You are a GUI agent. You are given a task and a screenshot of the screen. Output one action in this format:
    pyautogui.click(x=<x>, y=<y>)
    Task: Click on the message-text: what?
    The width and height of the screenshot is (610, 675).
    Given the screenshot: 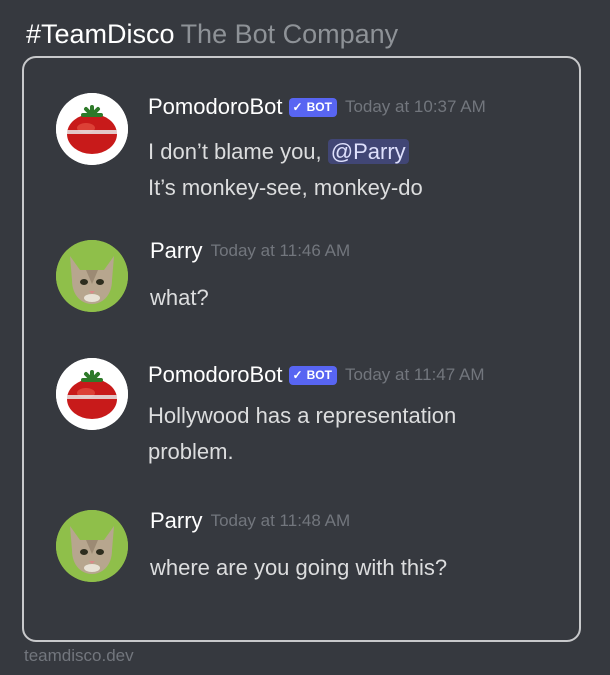 What is the action you would take?
    pyautogui.click(x=179, y=297)
    